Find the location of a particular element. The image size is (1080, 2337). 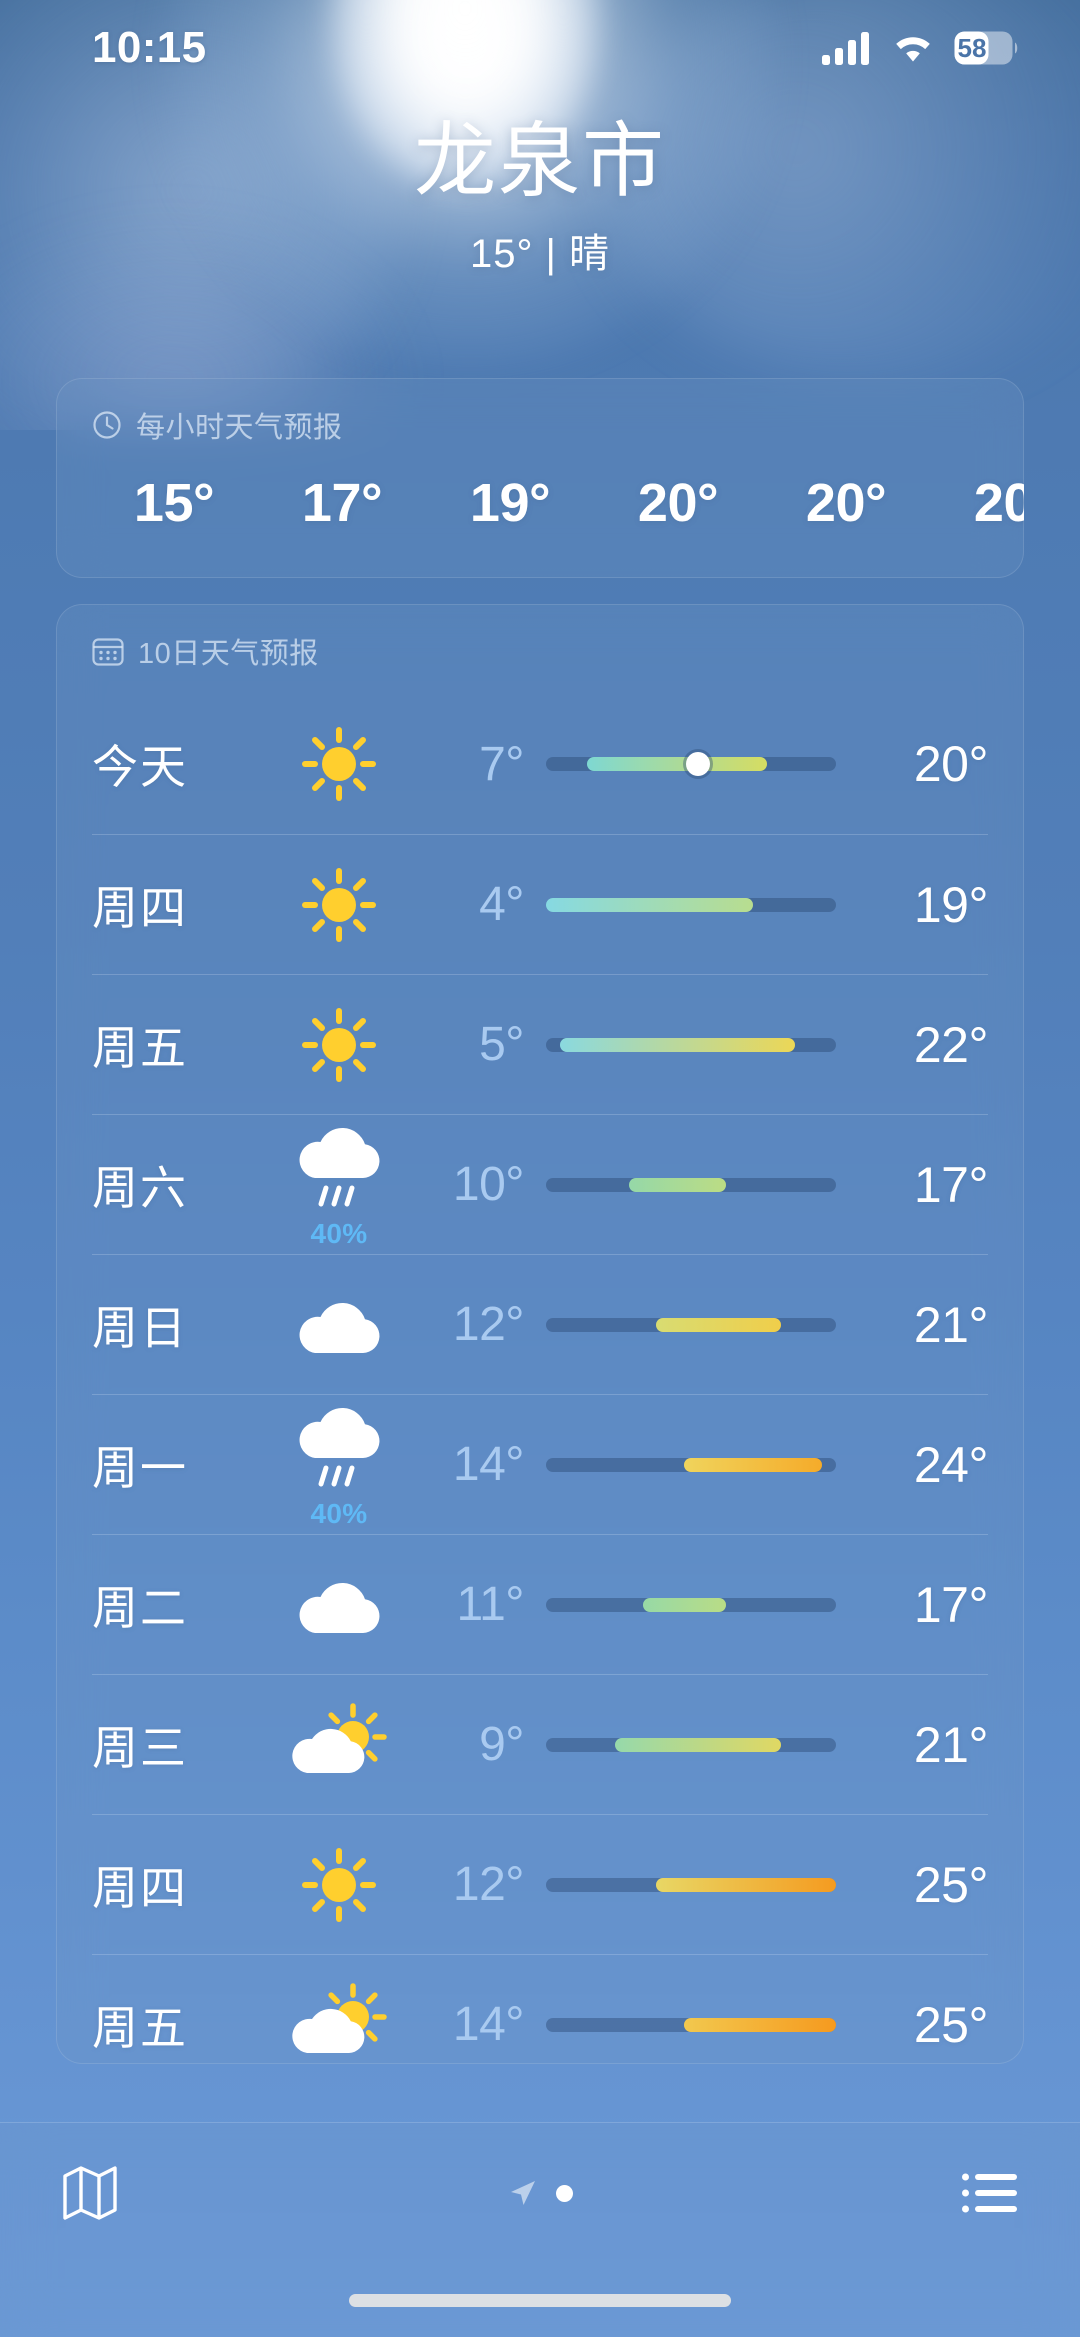

weather-header: 龙泉市 15° | 晴 is located at coordinates (540, 198).